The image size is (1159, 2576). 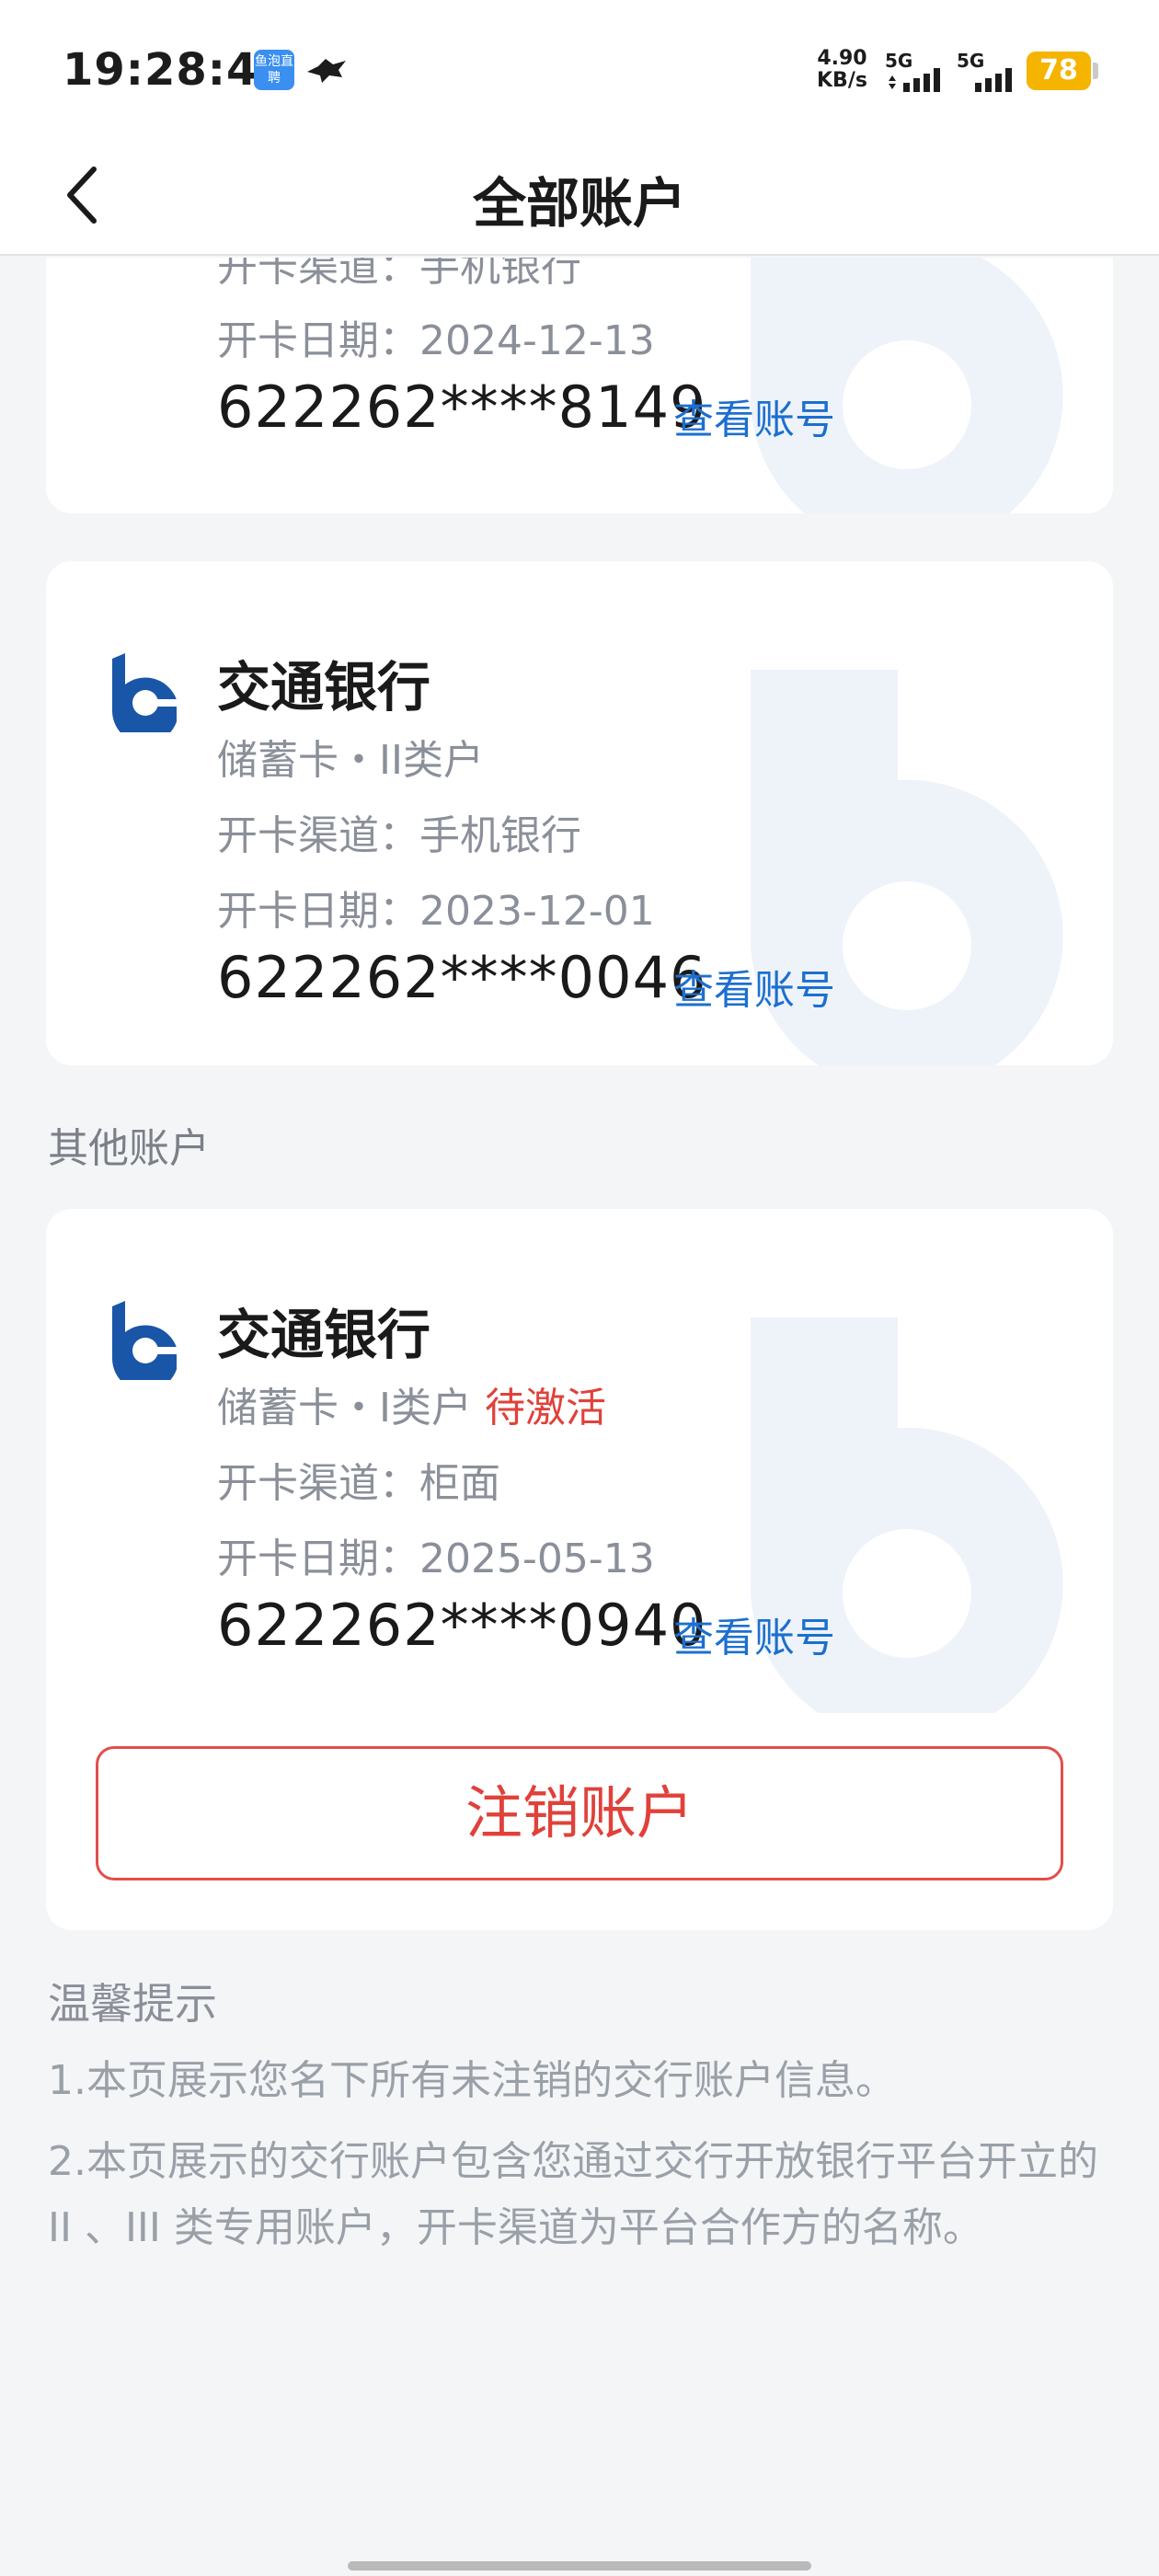 I want to click on nav-bar: 全部账户, so click(x=579, y=197).